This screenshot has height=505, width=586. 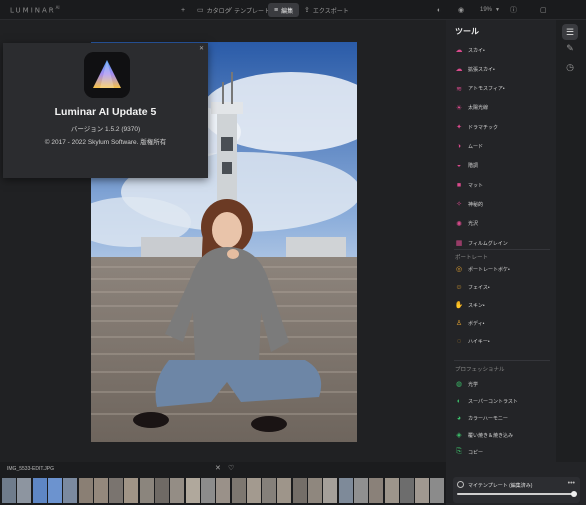 I want to click on tab-edit: ≡ 編集, so click(x=284, y=10).